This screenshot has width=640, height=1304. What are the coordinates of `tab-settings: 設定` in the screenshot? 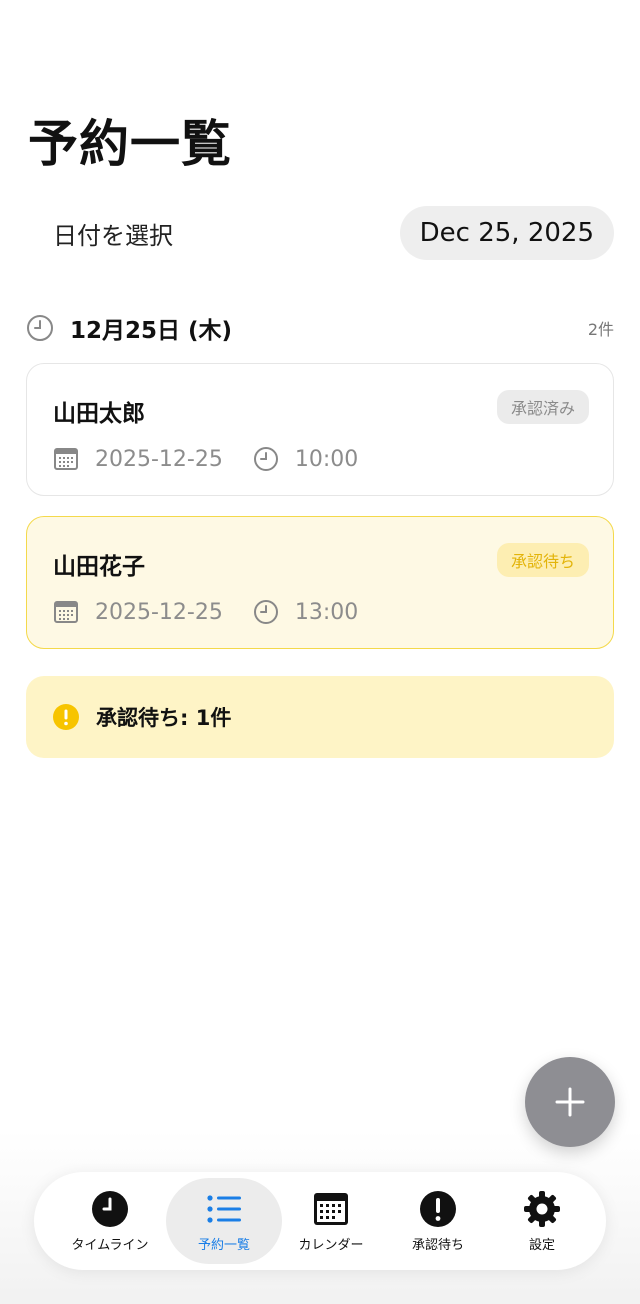 It's located at (542, 1221).